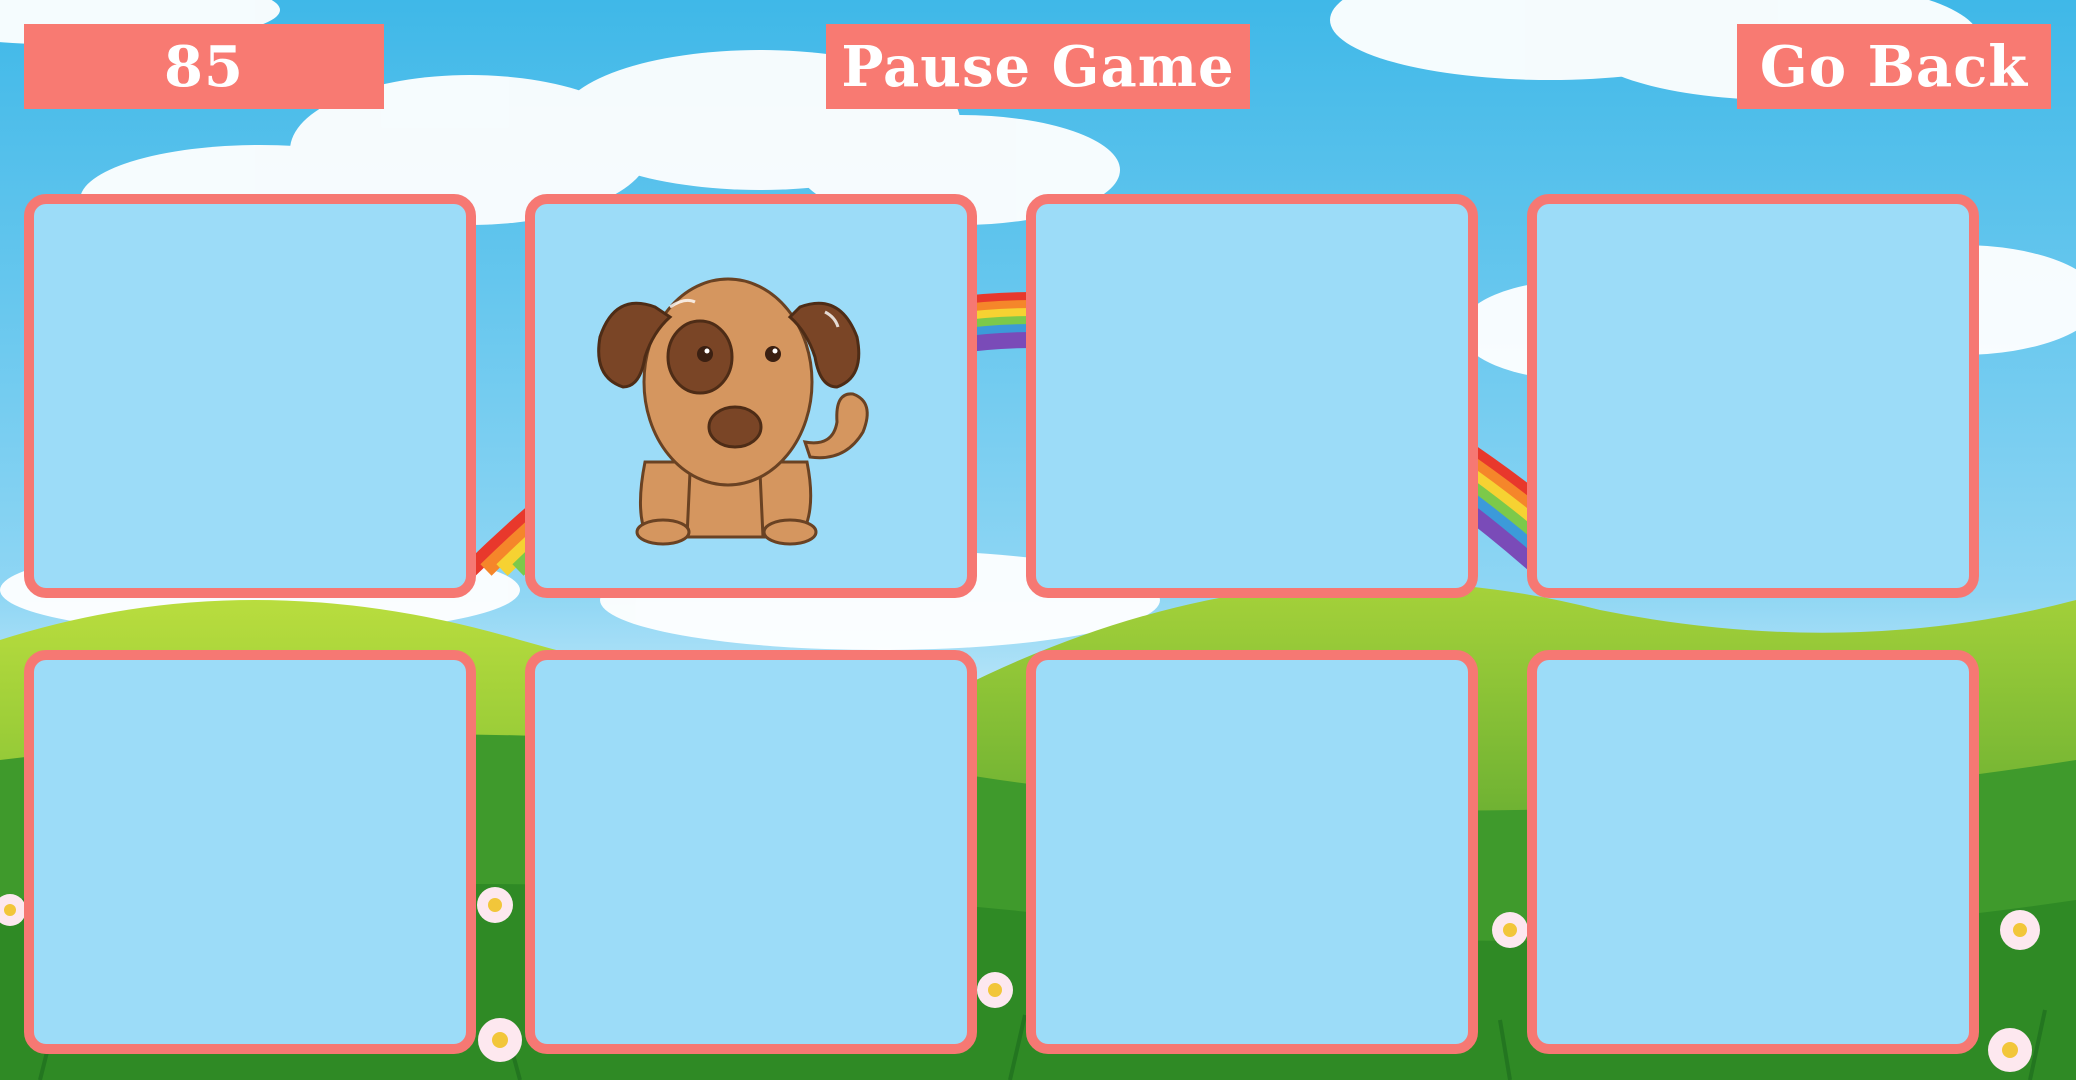  I want to click on pause-game-label: Pause Game, so click(1038, 66).